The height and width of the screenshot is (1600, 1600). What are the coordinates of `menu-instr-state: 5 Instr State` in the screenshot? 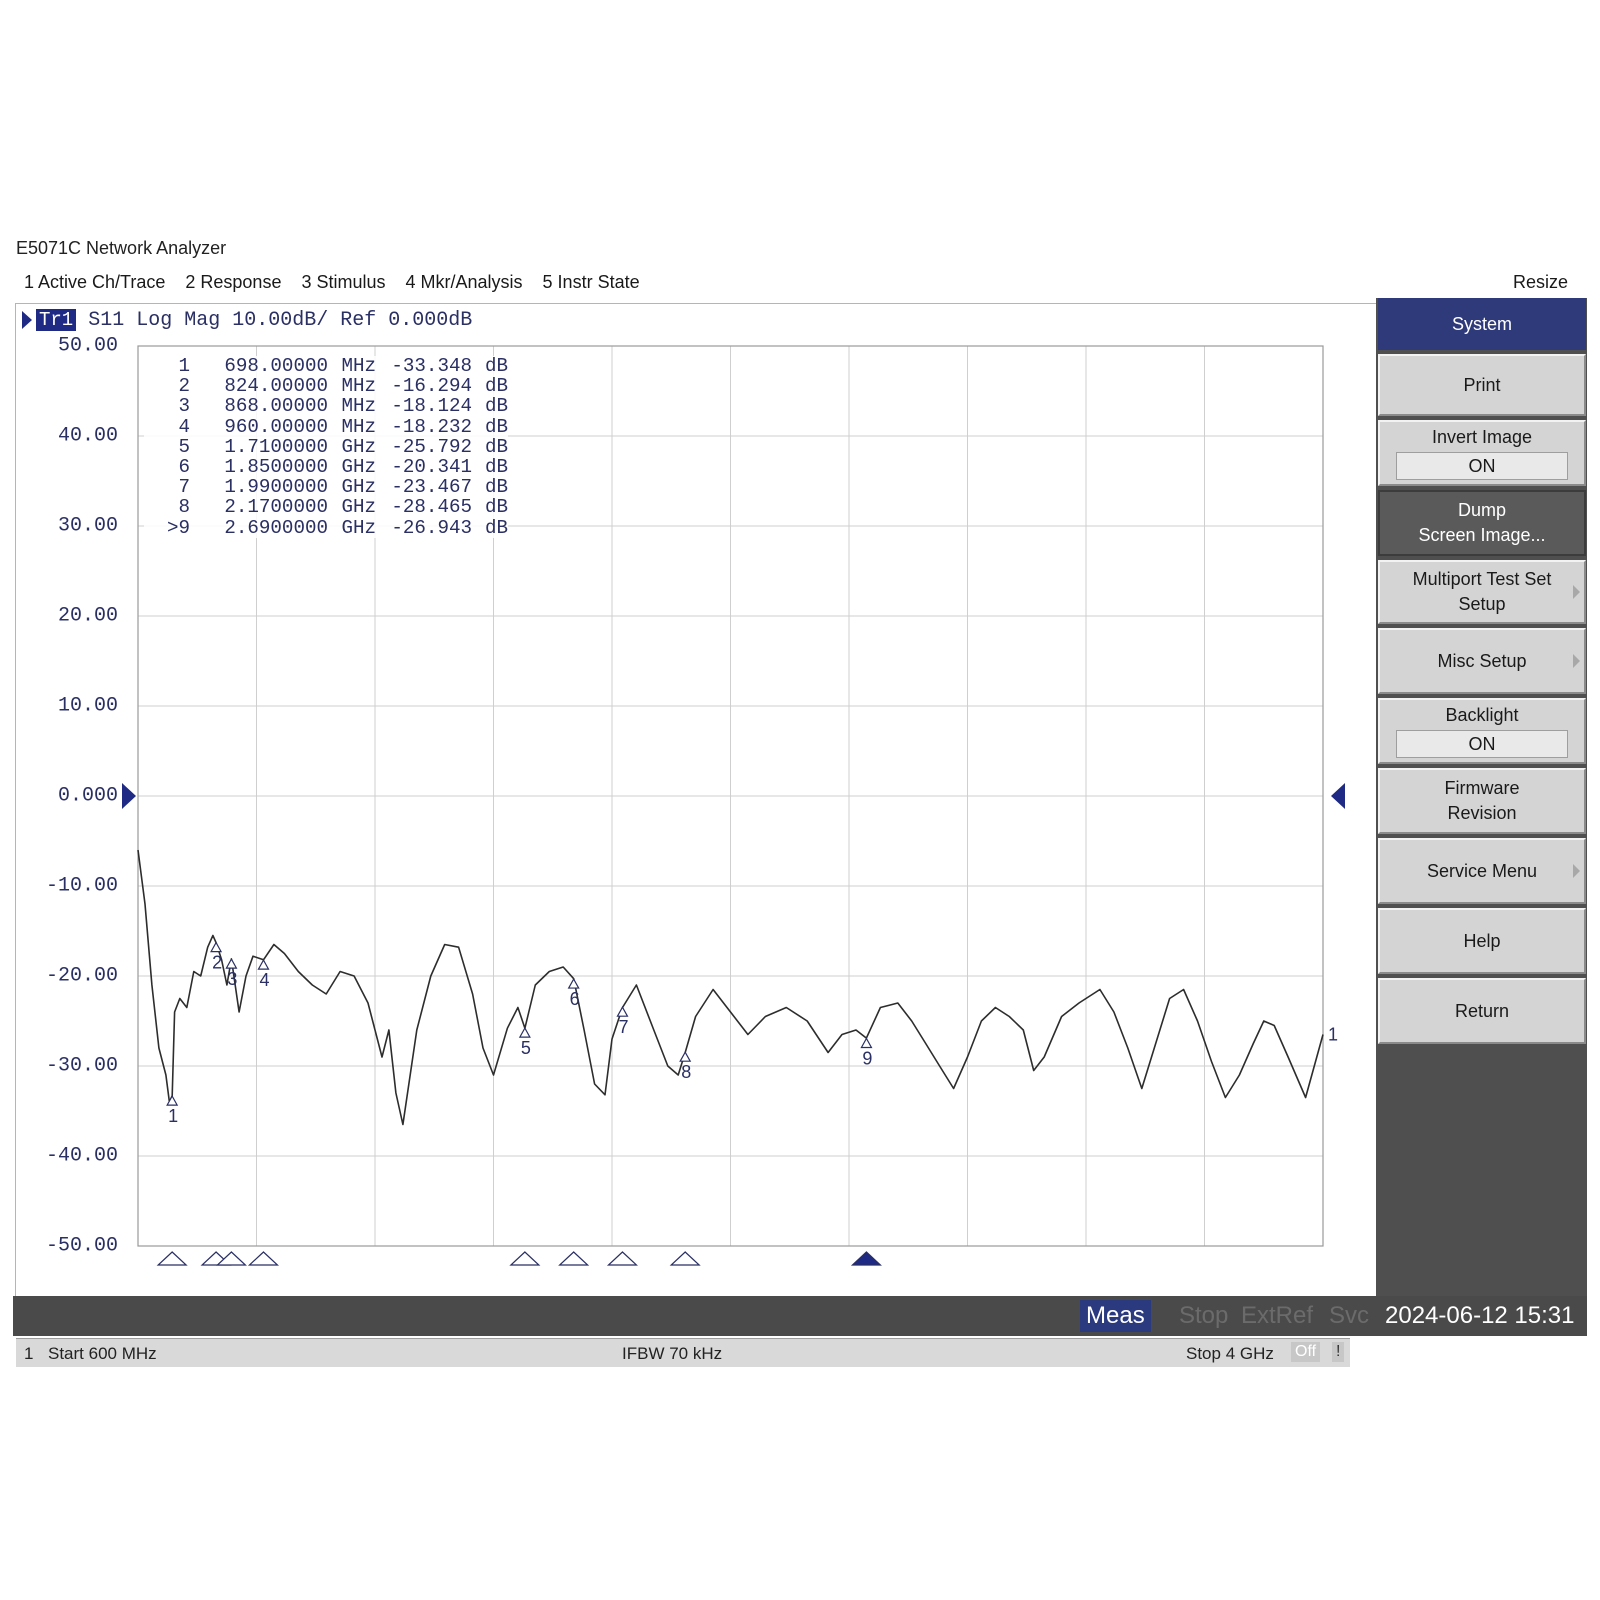 It's located at (590, 282).